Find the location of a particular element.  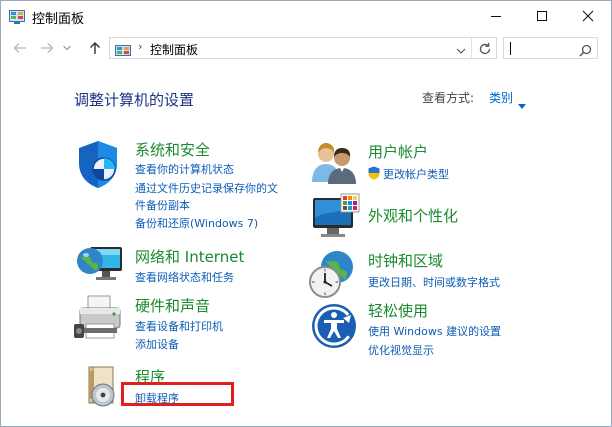

title-bar: 控制面板 is located at coordinates (306, 16).